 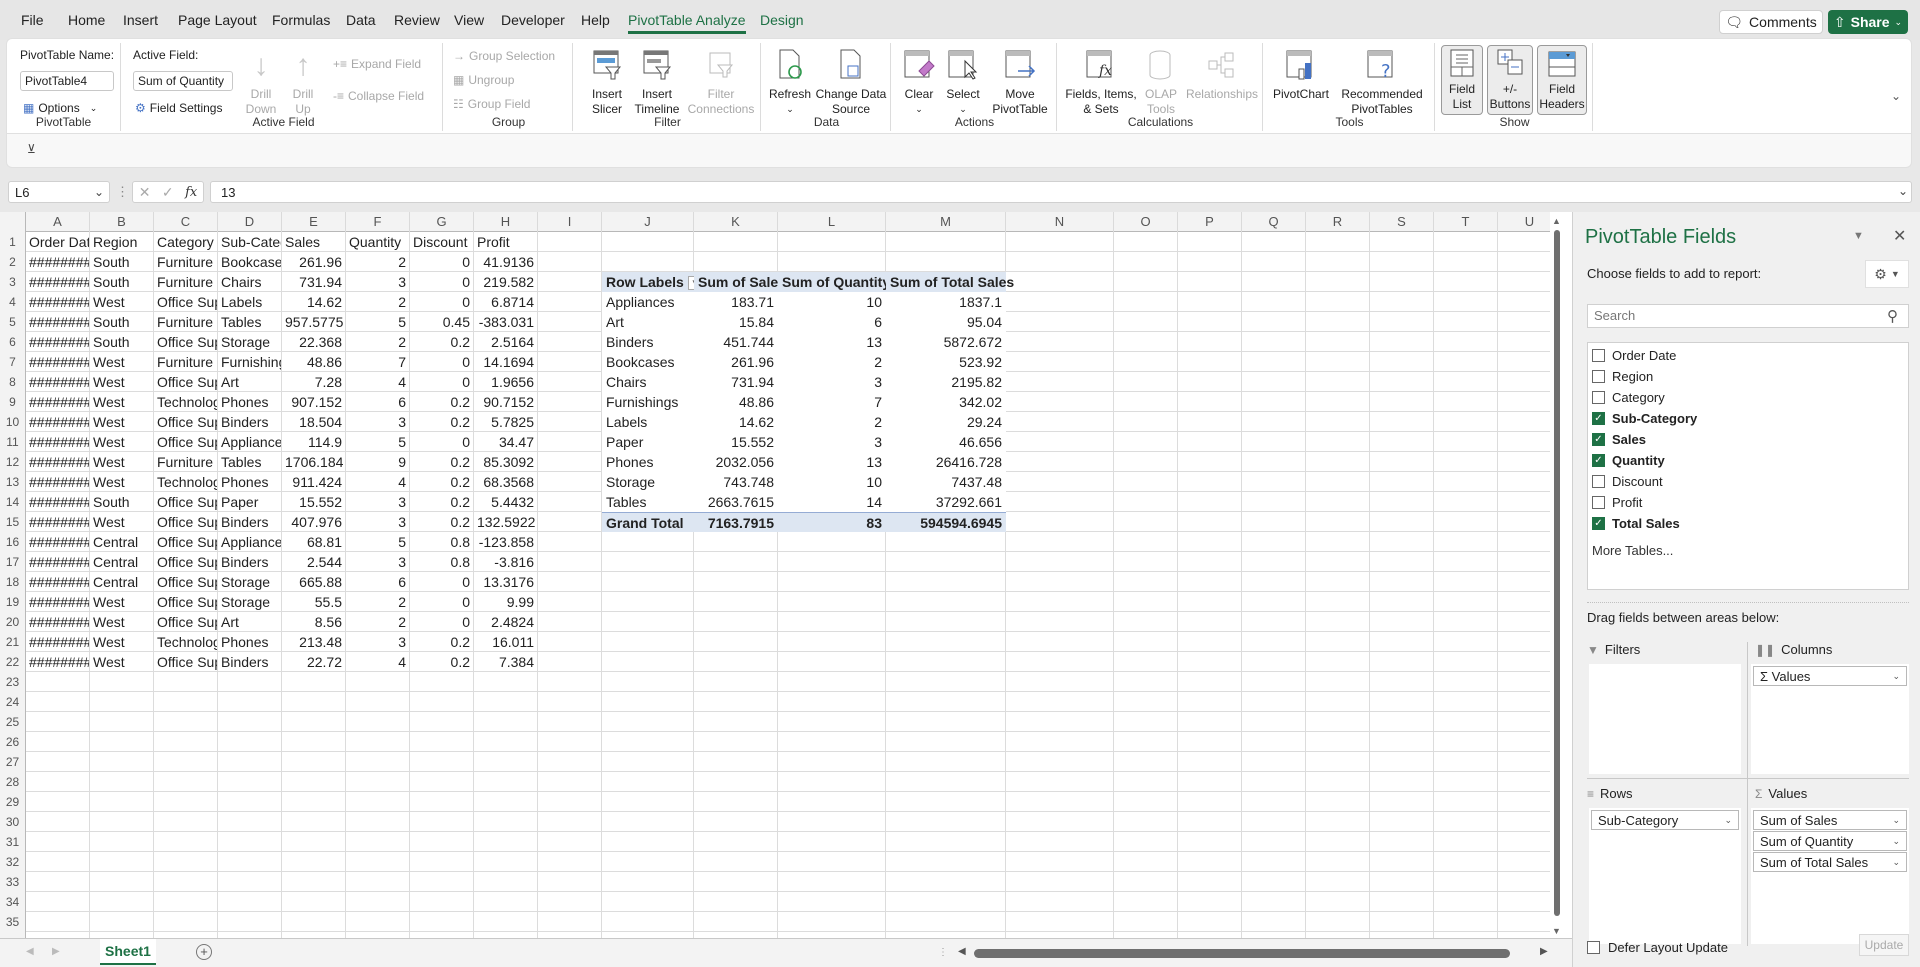 What do you see at coordinates (946, 222) in the screenshot?
I see `column-header-M: M` at bounding box center [946, 222].